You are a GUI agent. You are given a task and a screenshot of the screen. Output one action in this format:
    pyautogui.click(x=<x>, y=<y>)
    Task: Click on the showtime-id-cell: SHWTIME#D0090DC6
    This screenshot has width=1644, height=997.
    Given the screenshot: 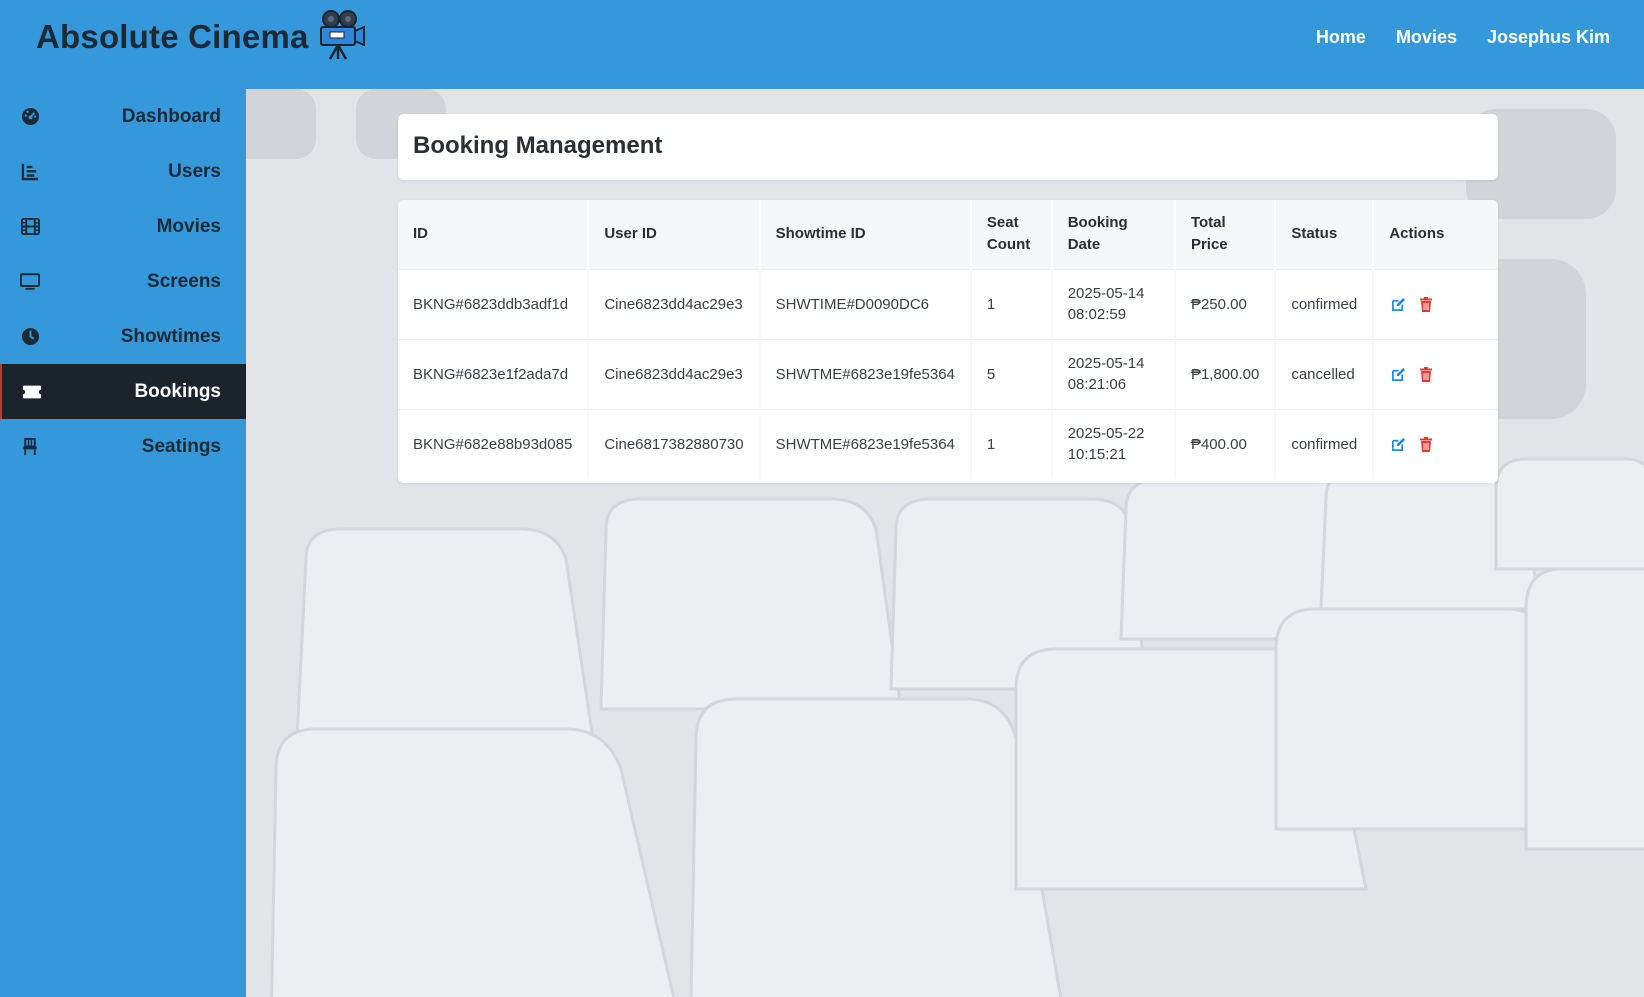 What is the action you would take?
    pyautogui.click(x=865, y=303)
    